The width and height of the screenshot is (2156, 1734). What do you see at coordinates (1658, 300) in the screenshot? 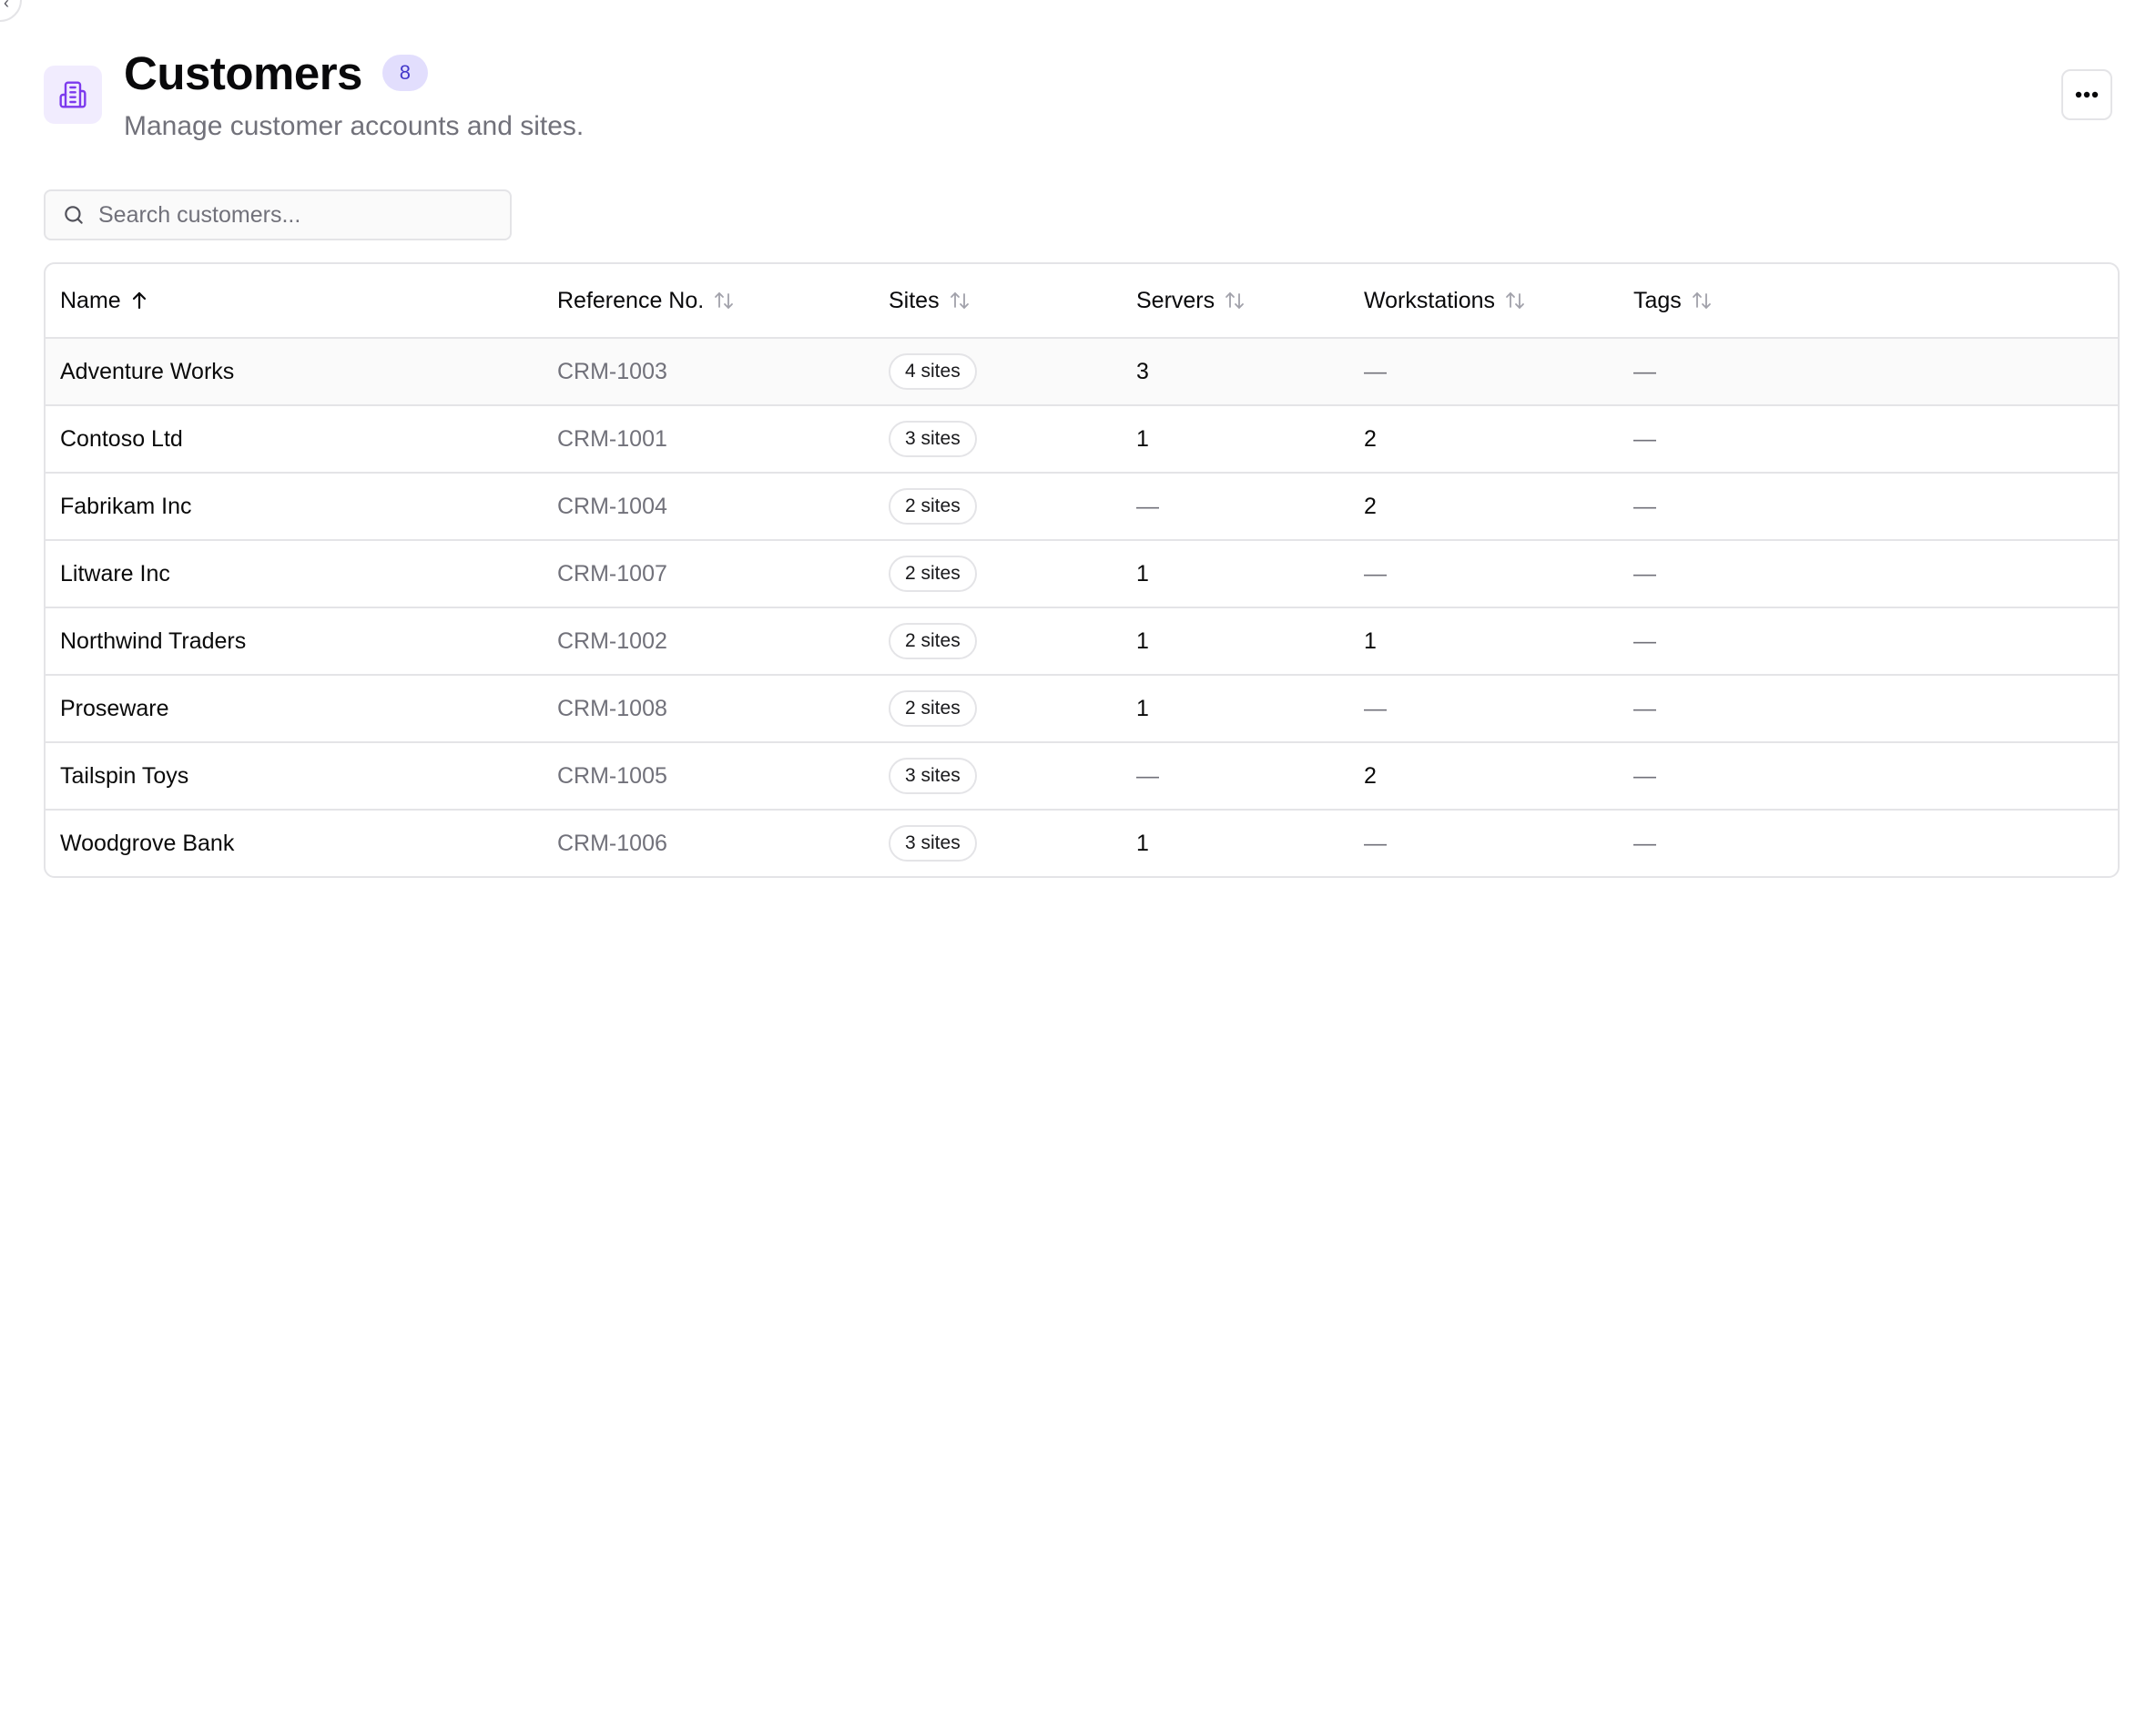
I see `column-header-label: Tags` at bounding box center [1658, 300].